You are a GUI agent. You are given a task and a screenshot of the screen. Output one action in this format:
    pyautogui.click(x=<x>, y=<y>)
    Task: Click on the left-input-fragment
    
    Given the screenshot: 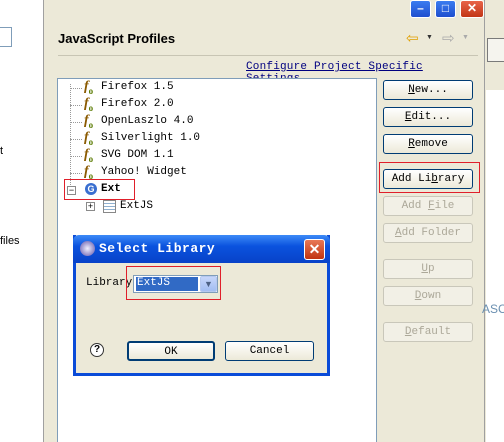 What is the action you would take?
    pyautogui.click(x=6, y=37)
    